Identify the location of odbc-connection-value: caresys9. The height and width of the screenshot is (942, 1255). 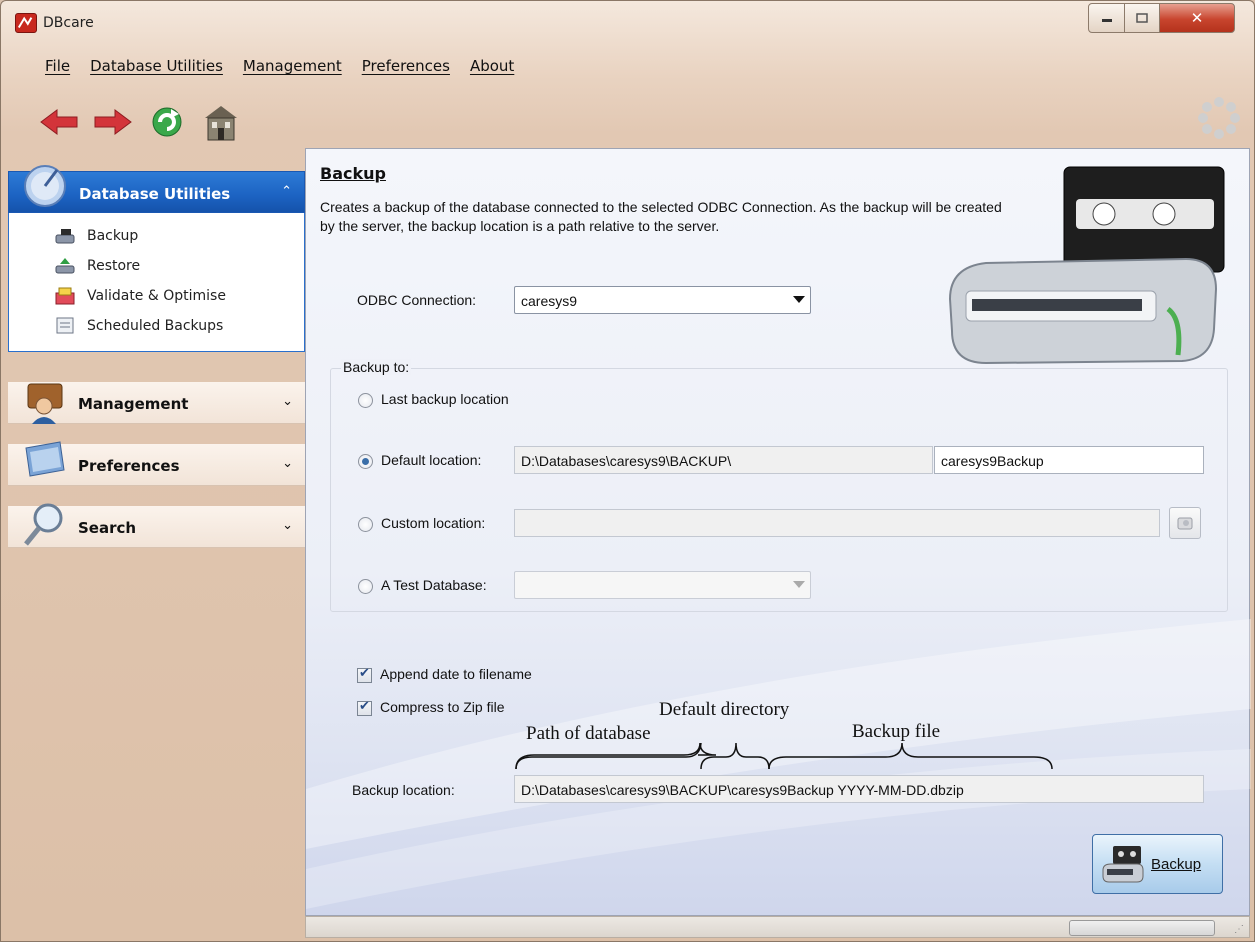
(549, 301).